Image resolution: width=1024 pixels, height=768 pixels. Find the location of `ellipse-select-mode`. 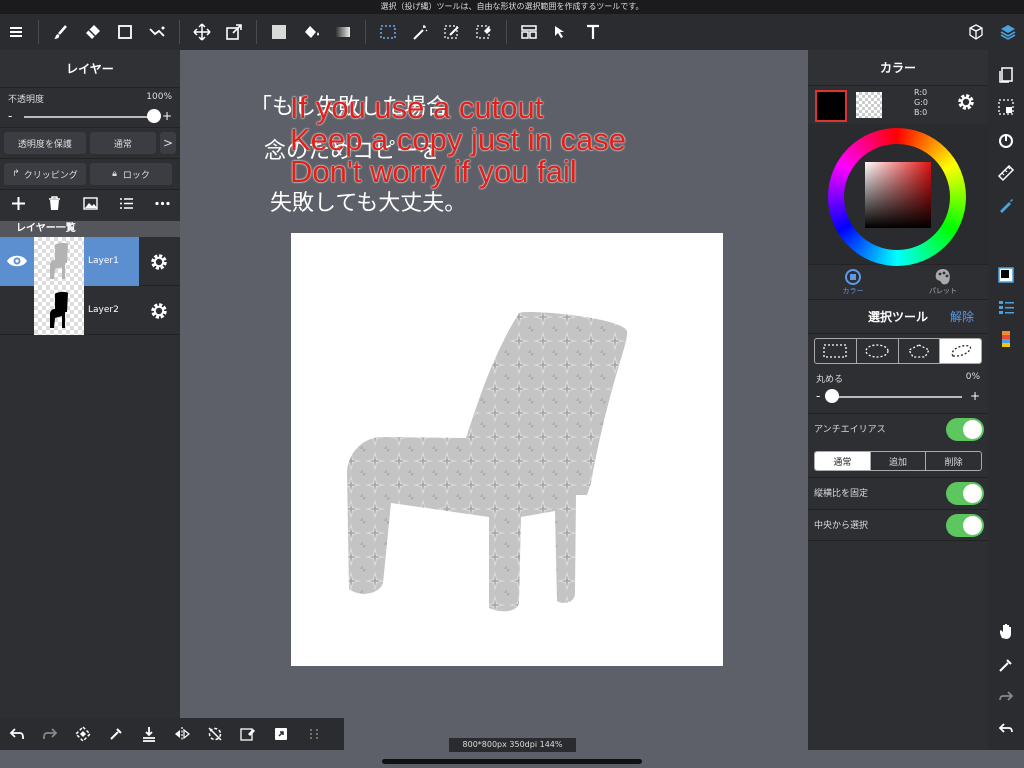

ellipse-select-mode is located at coordinates (878, 351).